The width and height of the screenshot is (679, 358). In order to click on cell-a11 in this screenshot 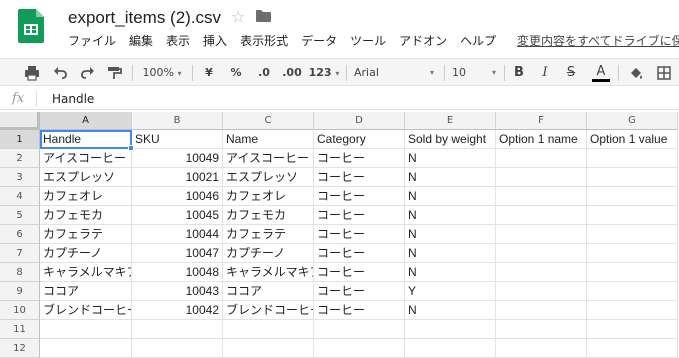, I will do `click(86, 329)`.